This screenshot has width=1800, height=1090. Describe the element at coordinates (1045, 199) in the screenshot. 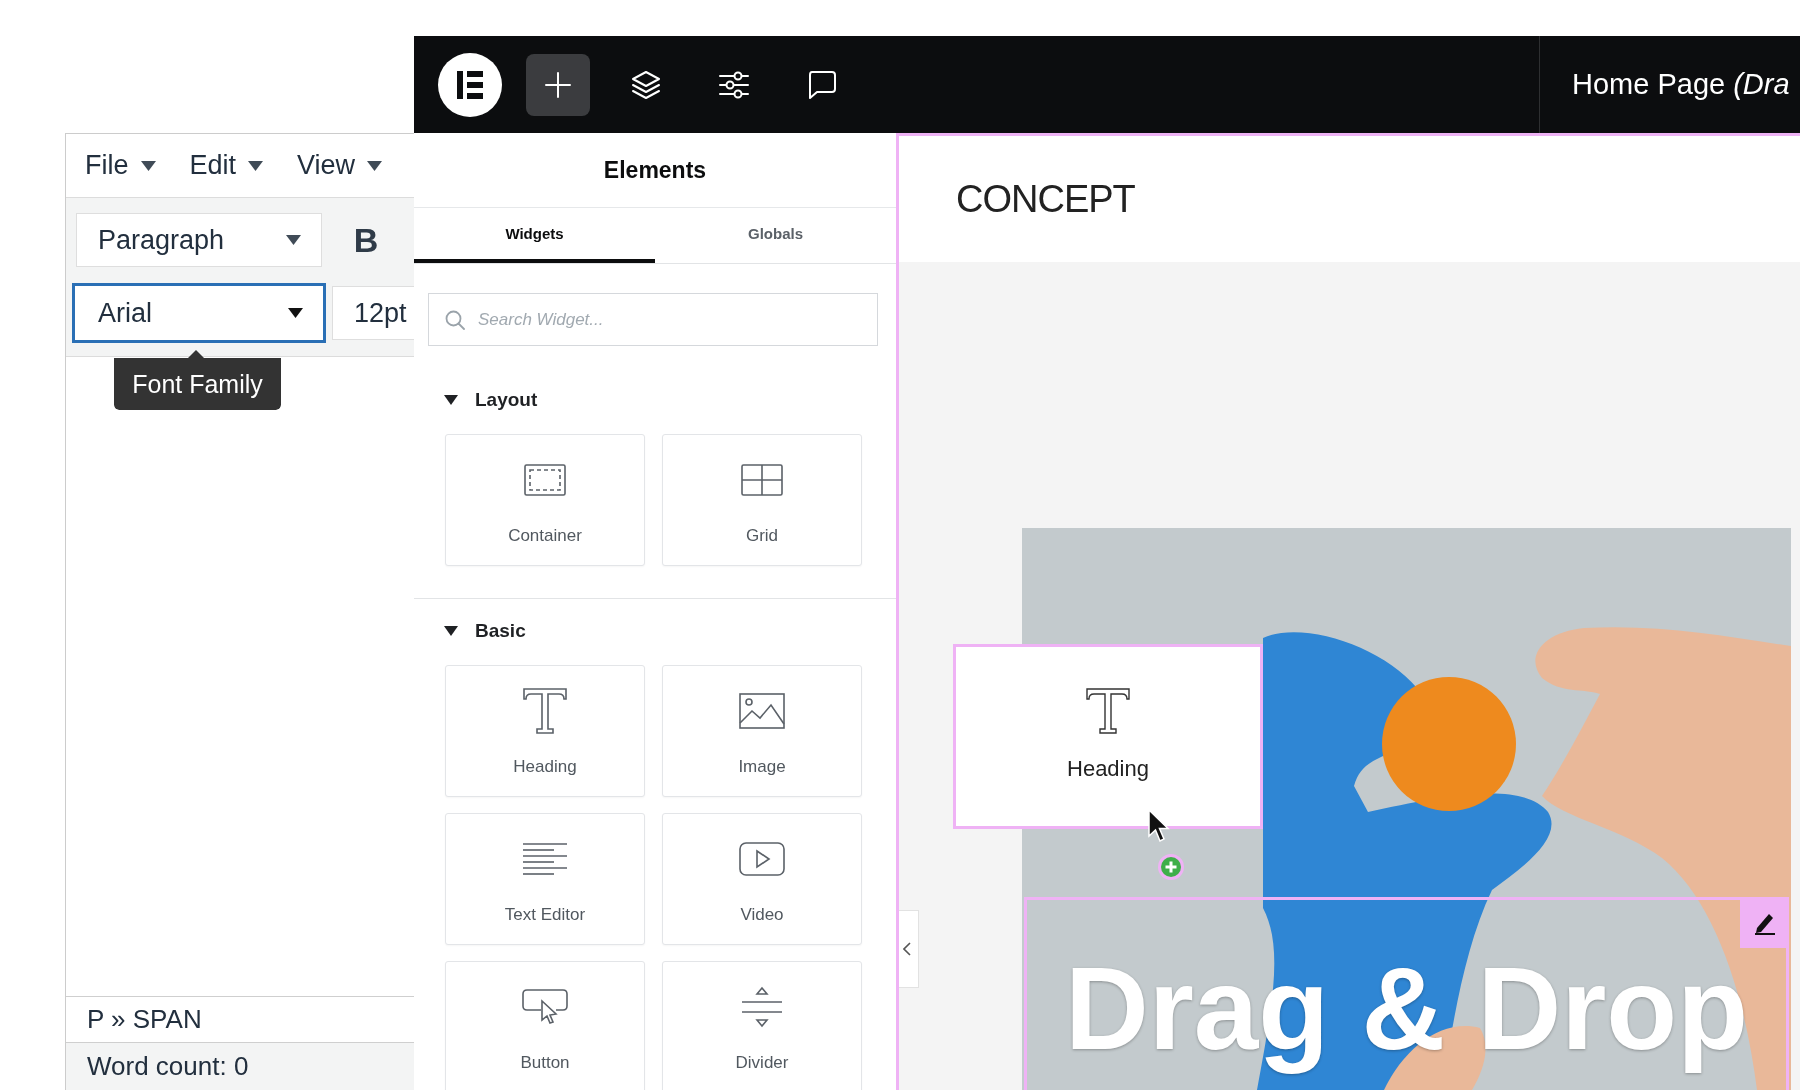

I see `site-logo: CONCEPT` at that location.